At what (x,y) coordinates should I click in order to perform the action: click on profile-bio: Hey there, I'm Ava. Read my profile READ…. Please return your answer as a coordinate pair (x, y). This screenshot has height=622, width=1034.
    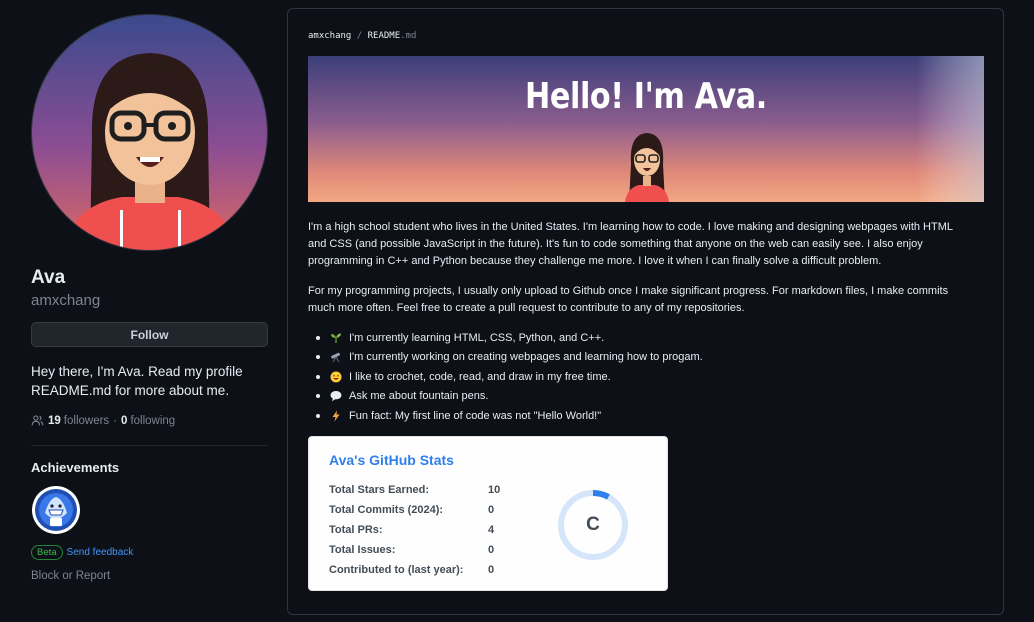
    Looking at the image, I should click on (137, 381).